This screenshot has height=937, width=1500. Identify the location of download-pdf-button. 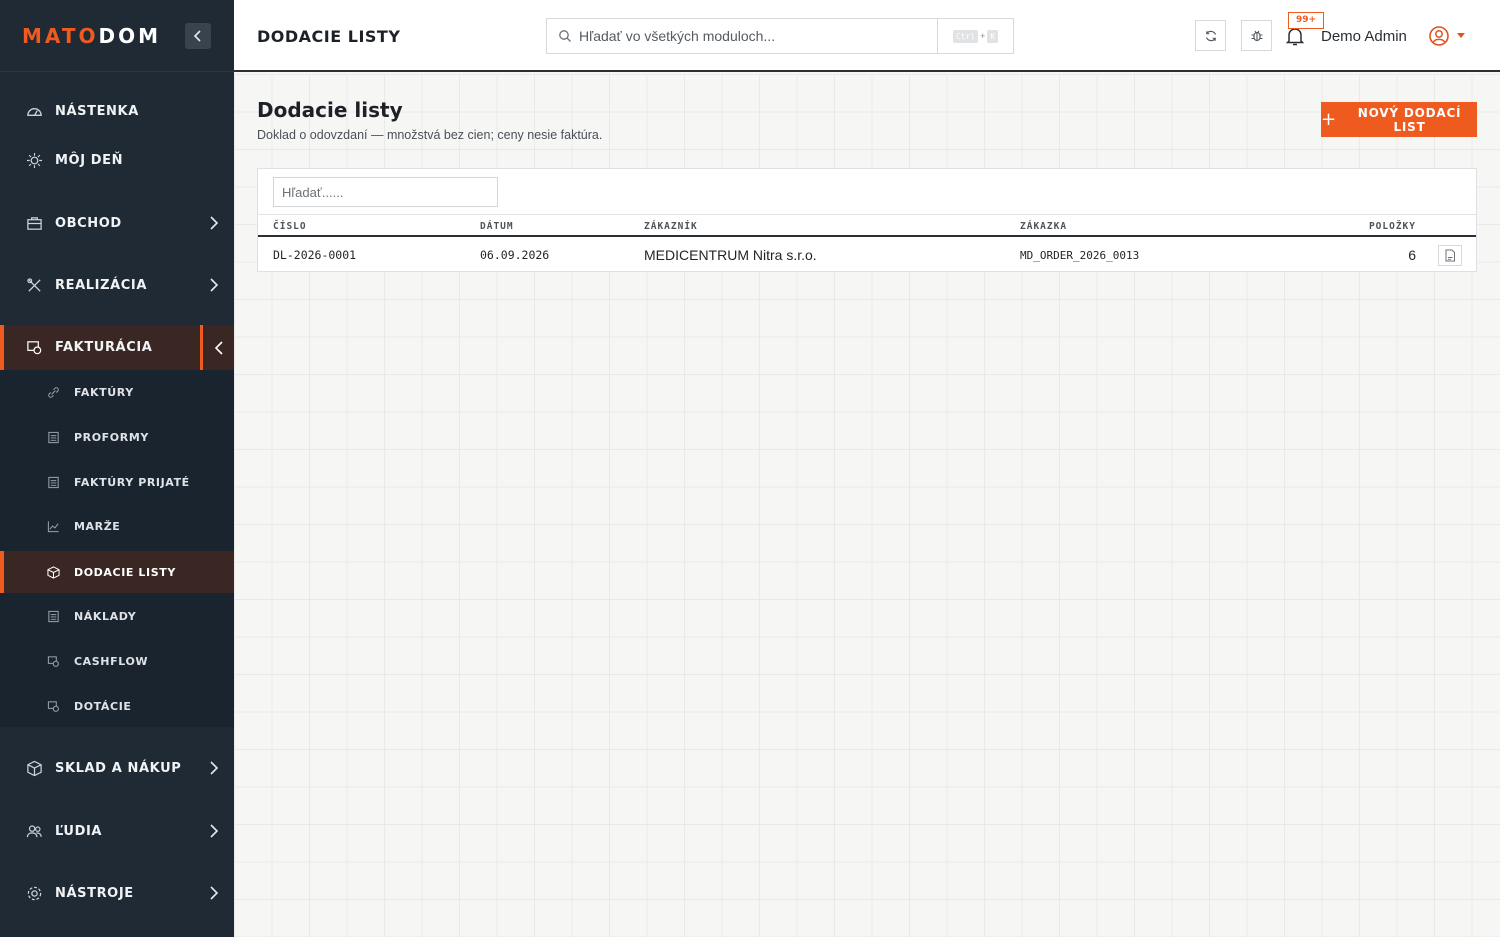
(1450, 255).